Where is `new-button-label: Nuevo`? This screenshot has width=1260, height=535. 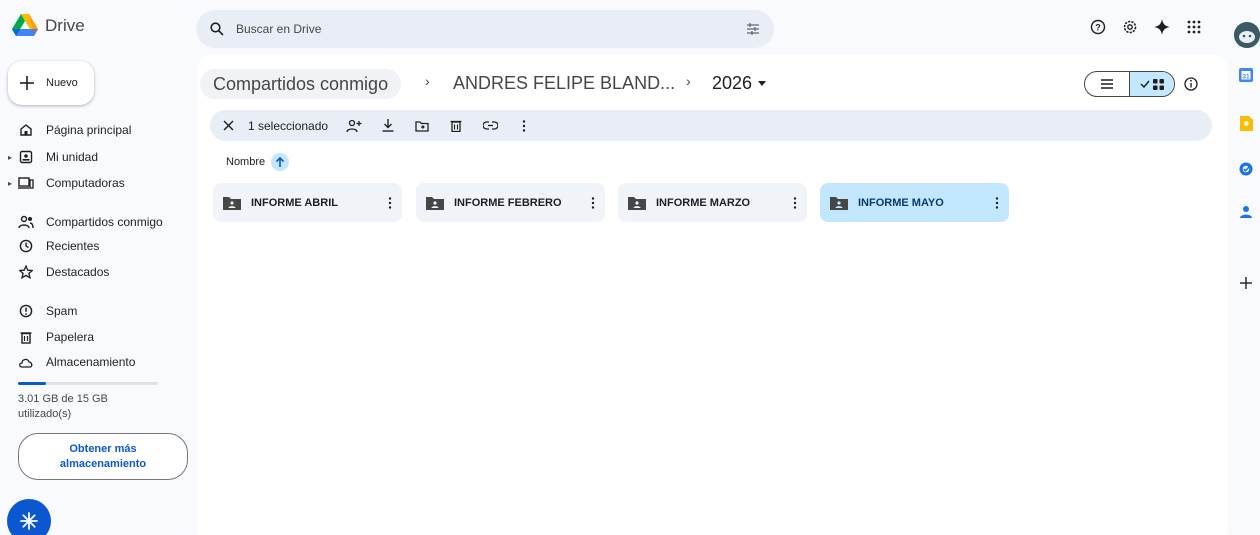
new-button-label: Nuevo is located at coordinates (62, 83).